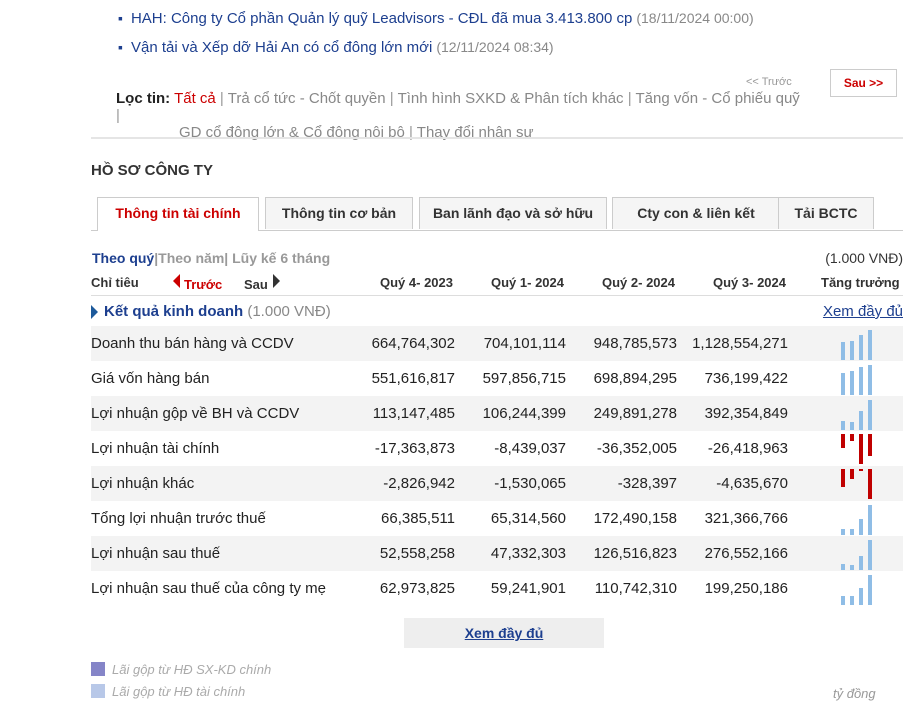 The height and width of the screenshot is (701, 919). What do you see at coordinates (178, 214) in the screenshot?
I see `tab-financial-info: Thông tin tài chính` at bounding box center [178, 214].